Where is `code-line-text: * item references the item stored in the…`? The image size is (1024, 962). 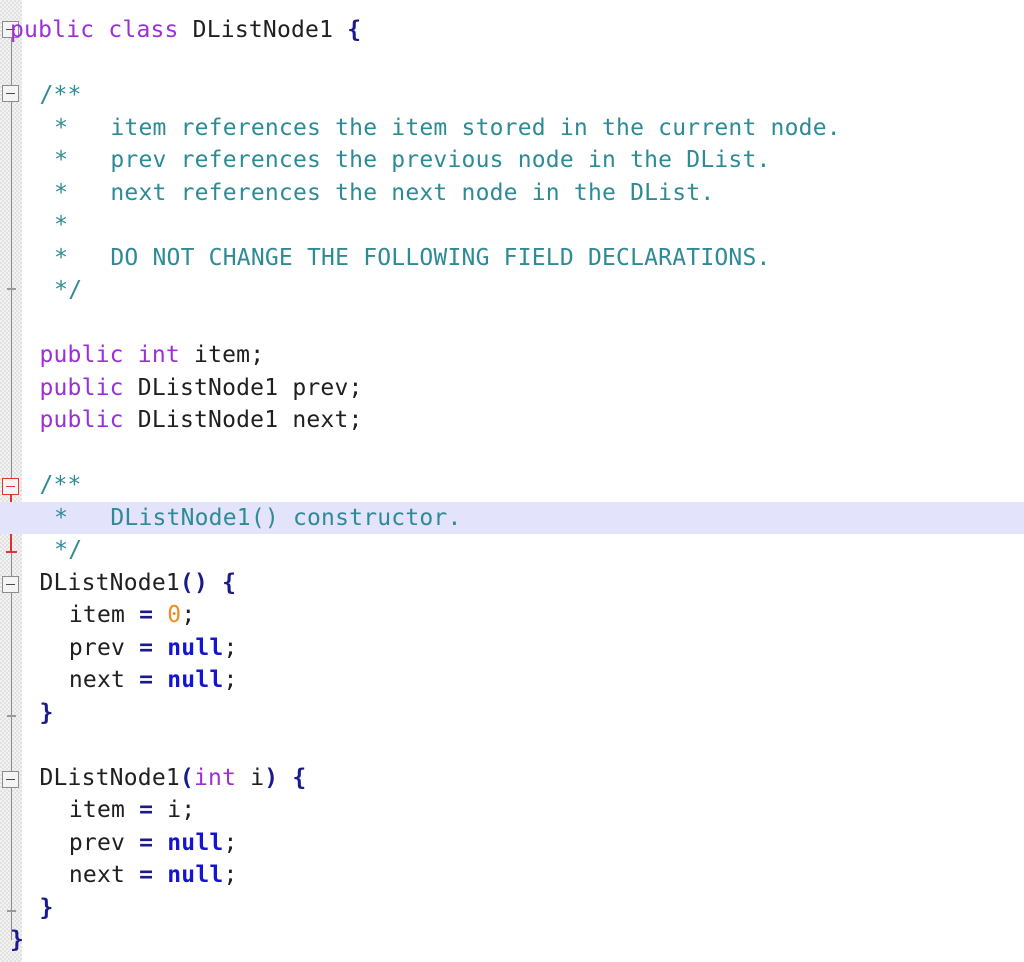 code-line-text: * item references the item stored in the… is located at coordinates (420, 128).